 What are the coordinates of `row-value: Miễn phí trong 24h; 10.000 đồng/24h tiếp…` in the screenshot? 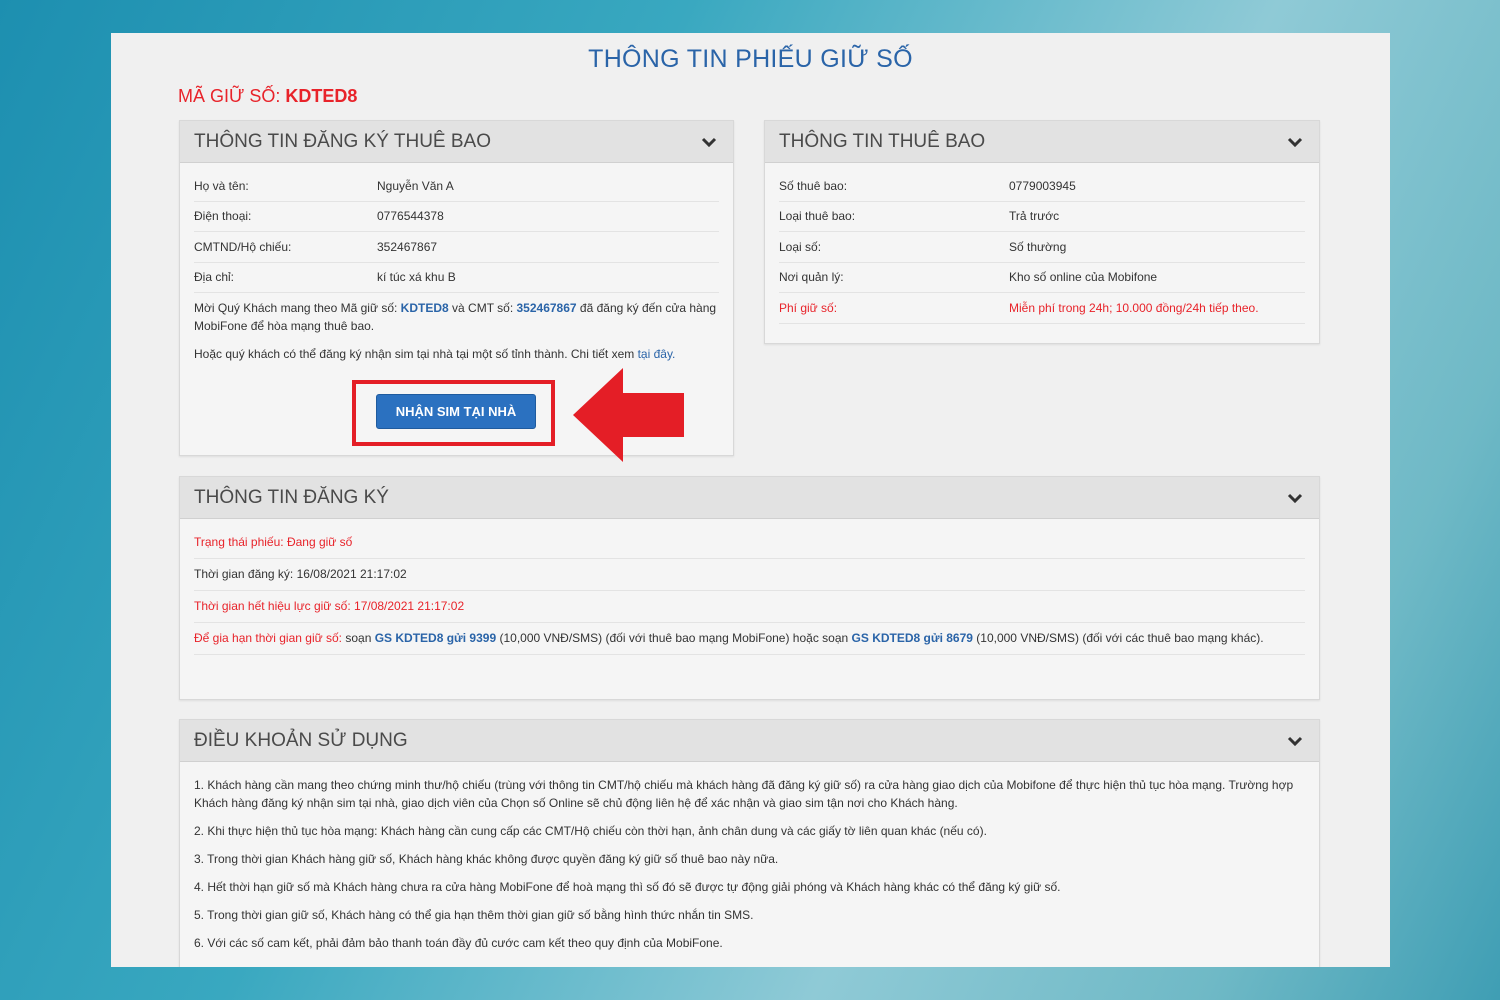 It's located at (1134, 307).